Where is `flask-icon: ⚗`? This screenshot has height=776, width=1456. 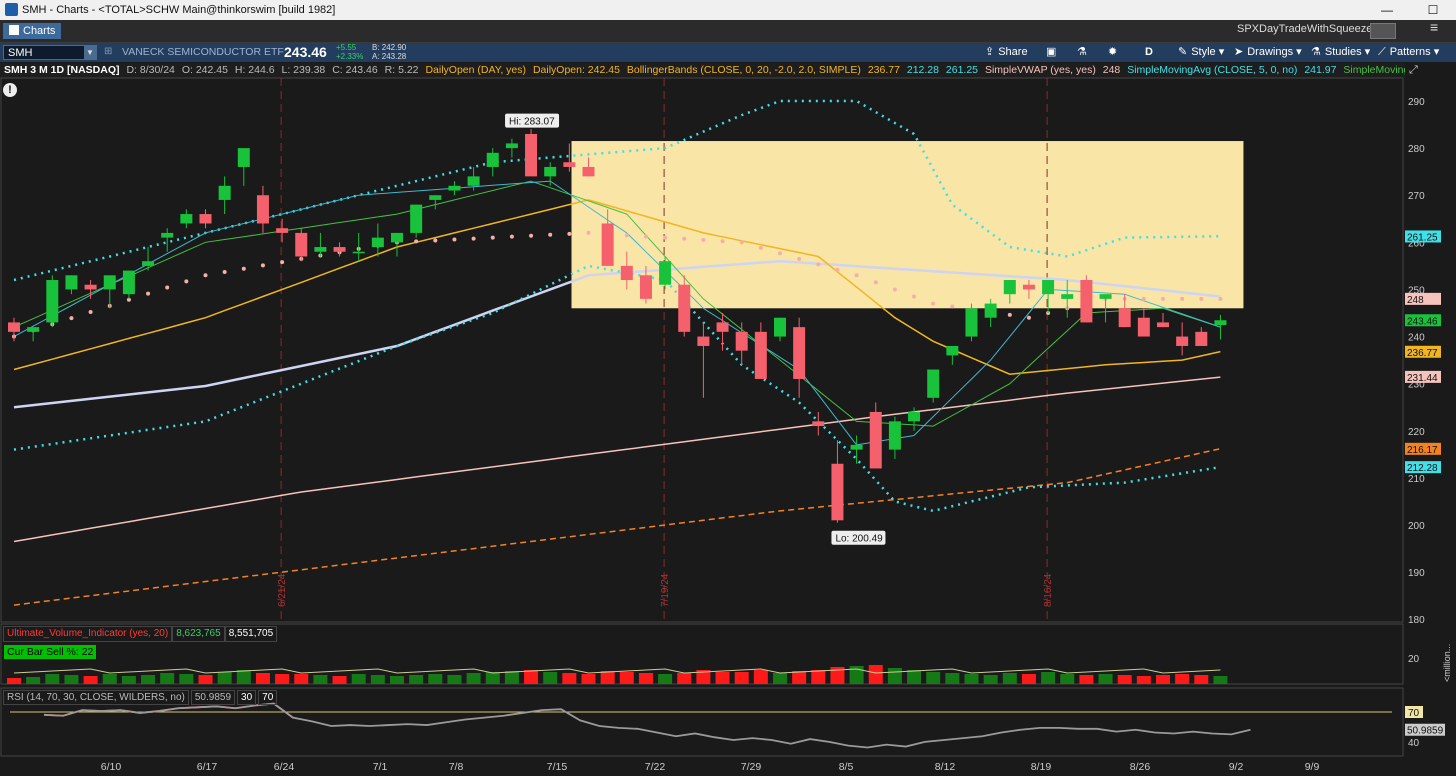
flask-icon: ⚗ is located at coordinates (1082, 52).